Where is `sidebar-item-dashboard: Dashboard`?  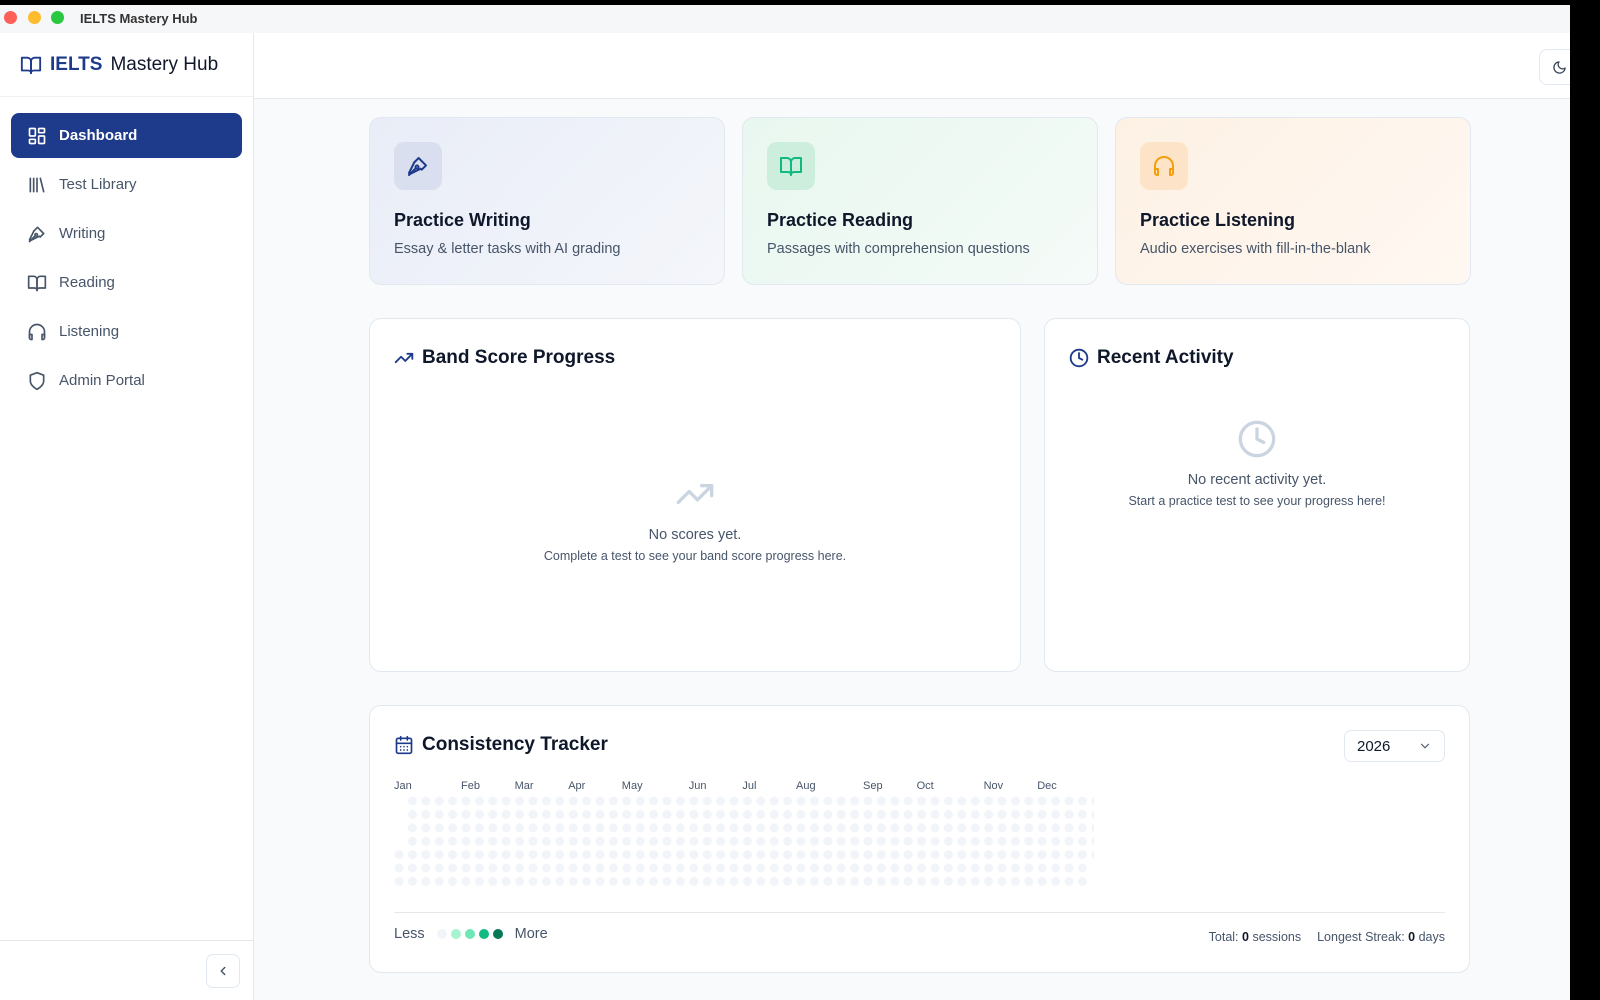
sidebar-item-dashboard: Dashboard is located at coordinates (126, 135).